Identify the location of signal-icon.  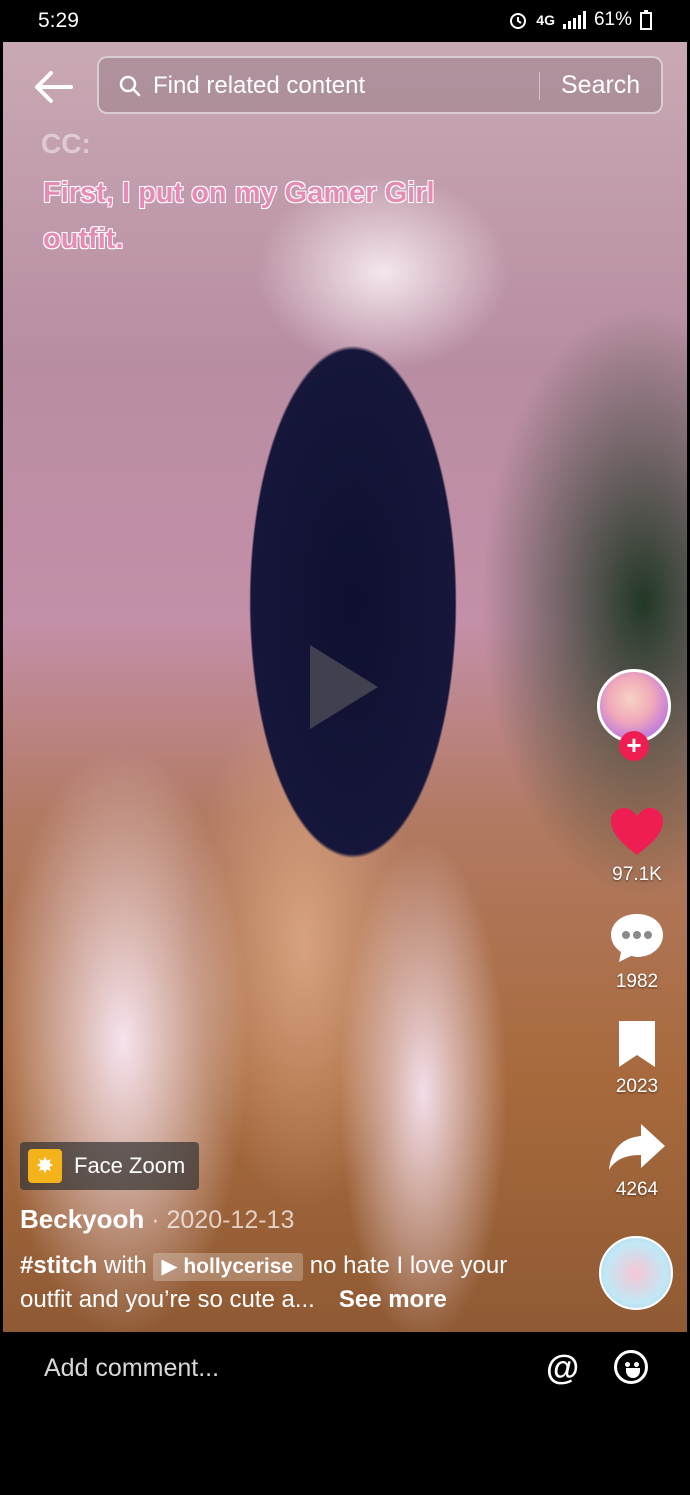
(574, 20).